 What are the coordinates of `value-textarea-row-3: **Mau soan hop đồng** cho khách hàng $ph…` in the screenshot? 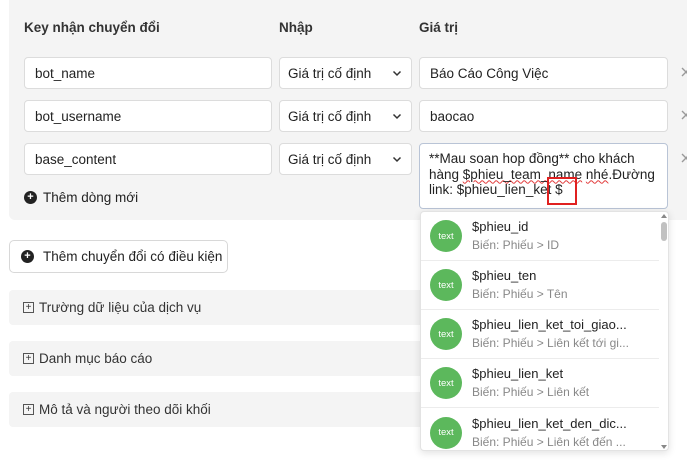 It's located at (543, 176).